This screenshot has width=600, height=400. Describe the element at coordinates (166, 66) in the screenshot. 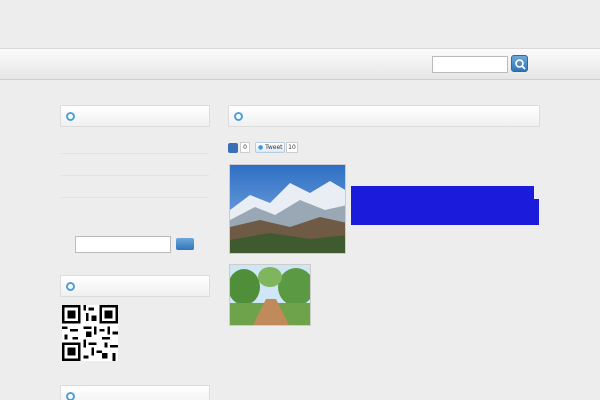

I see `nav-item-about` at that location.